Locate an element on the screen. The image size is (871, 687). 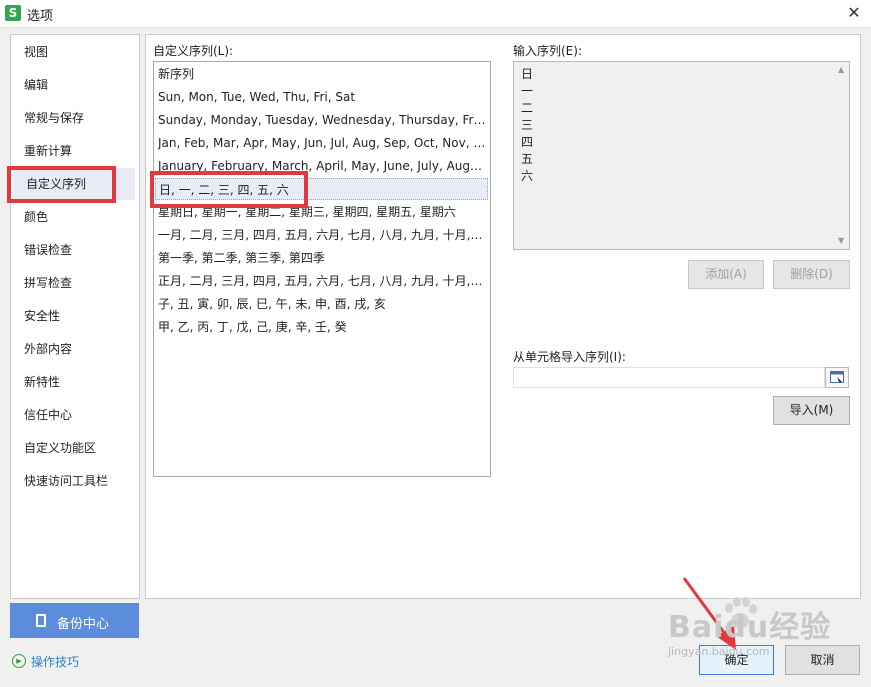
list-item: 甲, 乙, 丙, 丁, 戊, 己, 庚, 辛, 壬, 癸 is located at coordinates (322, 327).